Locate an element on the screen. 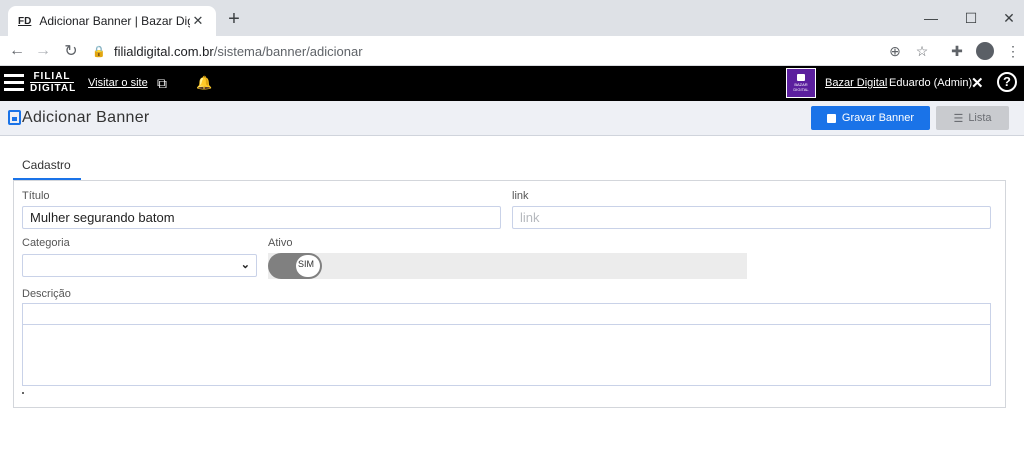  store-link: Bazar Digital is located at coordinates (856, 83).